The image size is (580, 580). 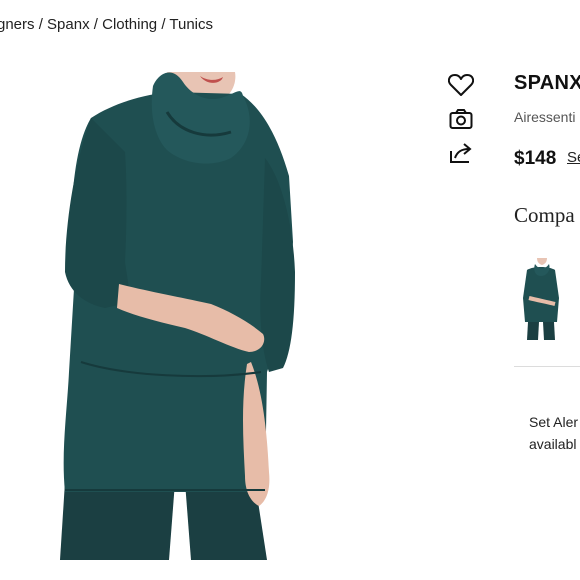 I want to click on breadcrumb-item-designers: gners, so click(x=17, y=24).